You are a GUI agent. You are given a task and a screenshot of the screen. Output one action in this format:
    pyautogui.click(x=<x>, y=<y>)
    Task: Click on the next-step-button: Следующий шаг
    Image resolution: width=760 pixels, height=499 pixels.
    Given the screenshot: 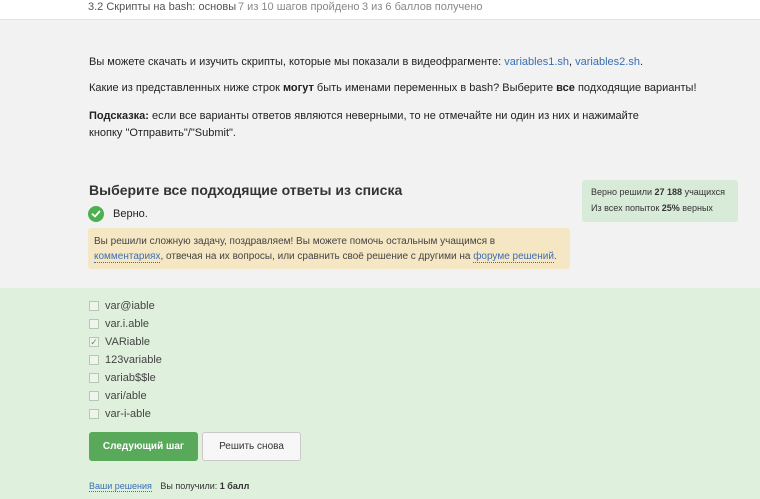 What is the action you would take?
    pyautogui.click(x=143, y=446)
    